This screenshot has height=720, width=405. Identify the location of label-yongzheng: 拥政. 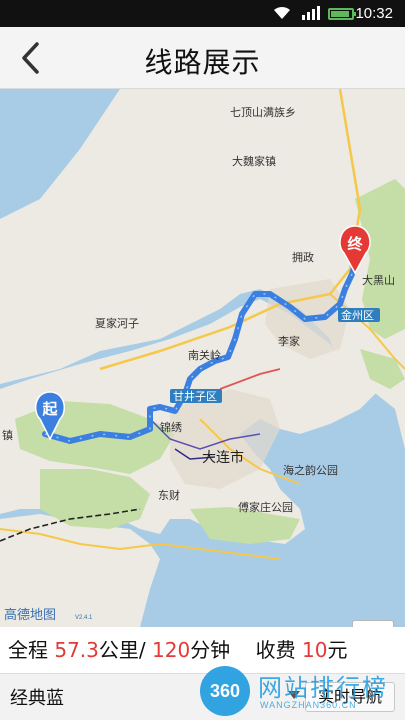
(303, 257).